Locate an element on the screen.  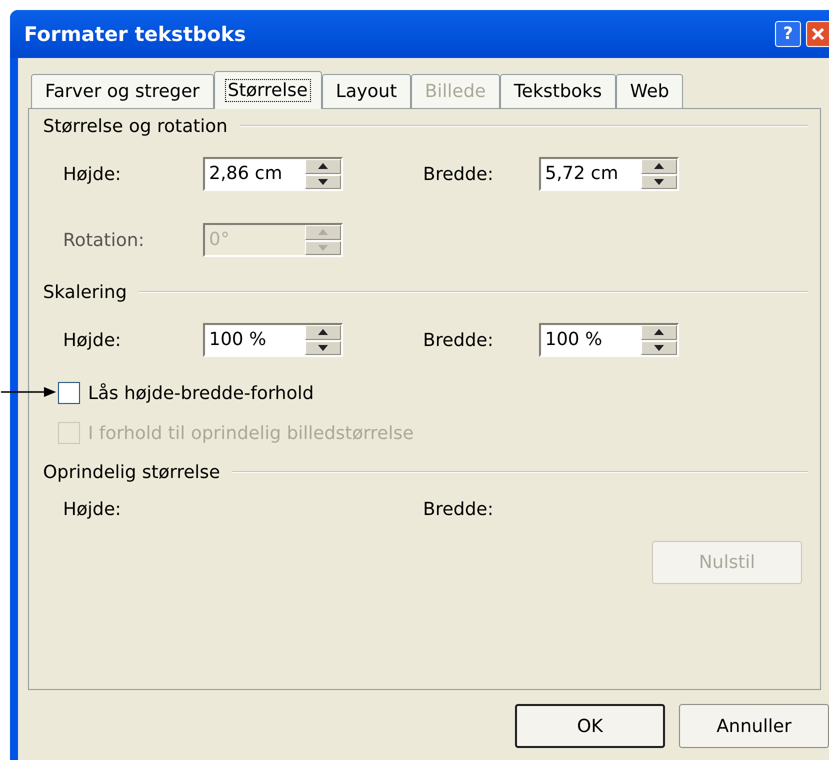
dialog-button: Annuller is located at coordinates (754, 726).